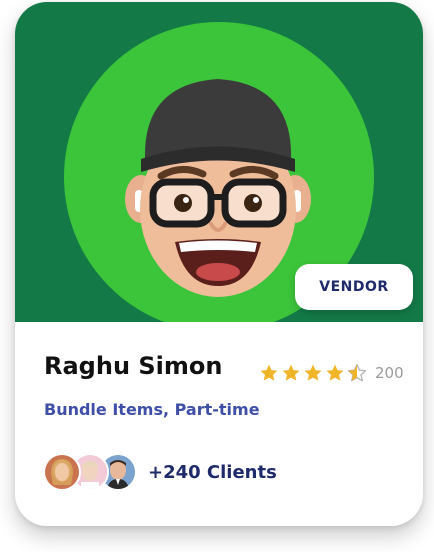  Describe the element at coordinates (212, 472) in the screenshot. I see `clients-count: +240 Clients` at that location.